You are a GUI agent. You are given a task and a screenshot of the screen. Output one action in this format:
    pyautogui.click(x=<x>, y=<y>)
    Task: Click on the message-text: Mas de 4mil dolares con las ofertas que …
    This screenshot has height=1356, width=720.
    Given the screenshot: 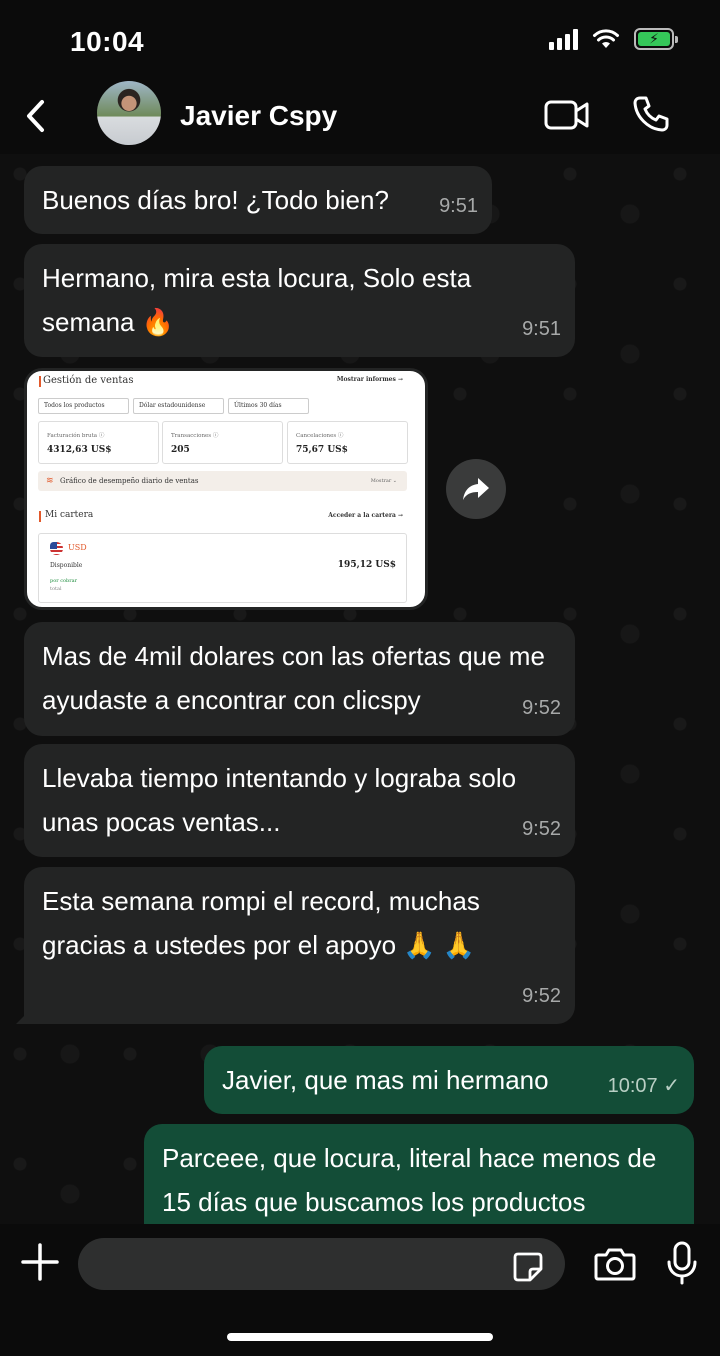 What is the action you would take?
    pyautogui.click(x=293, y=678)
    